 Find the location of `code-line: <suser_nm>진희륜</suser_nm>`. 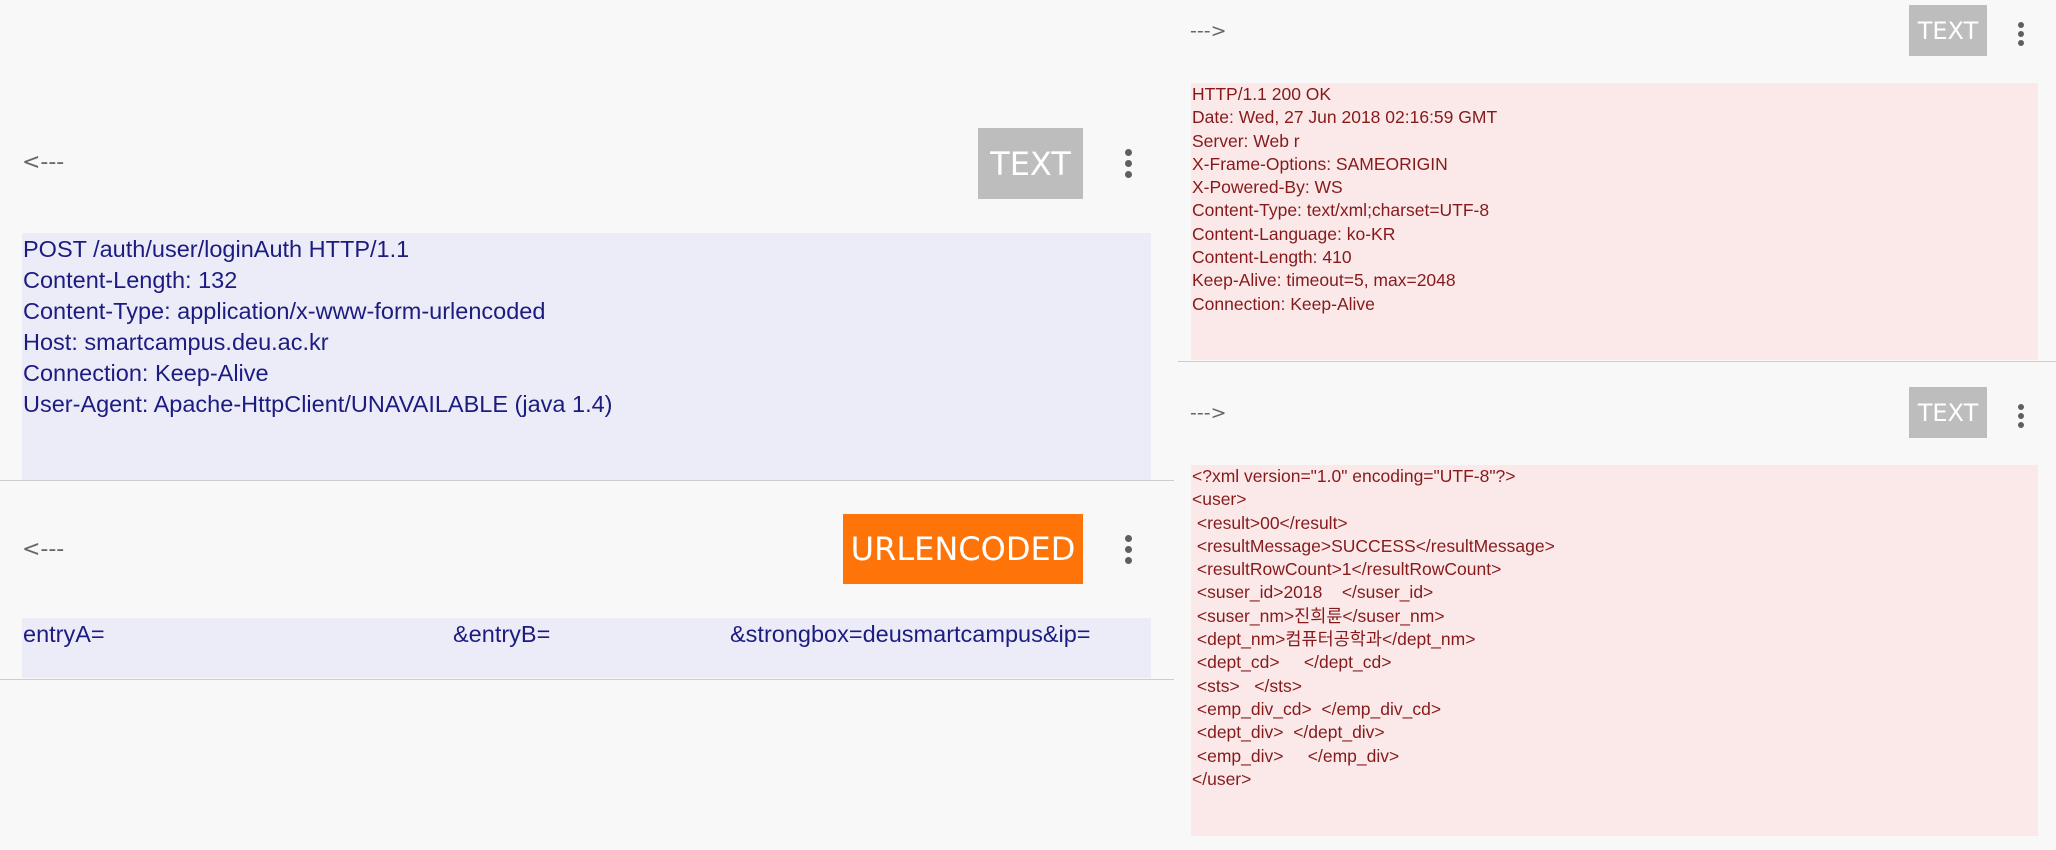

code-line: <suser_nm>진희륜</suser_nm> is located at coordinates (1320, 615).